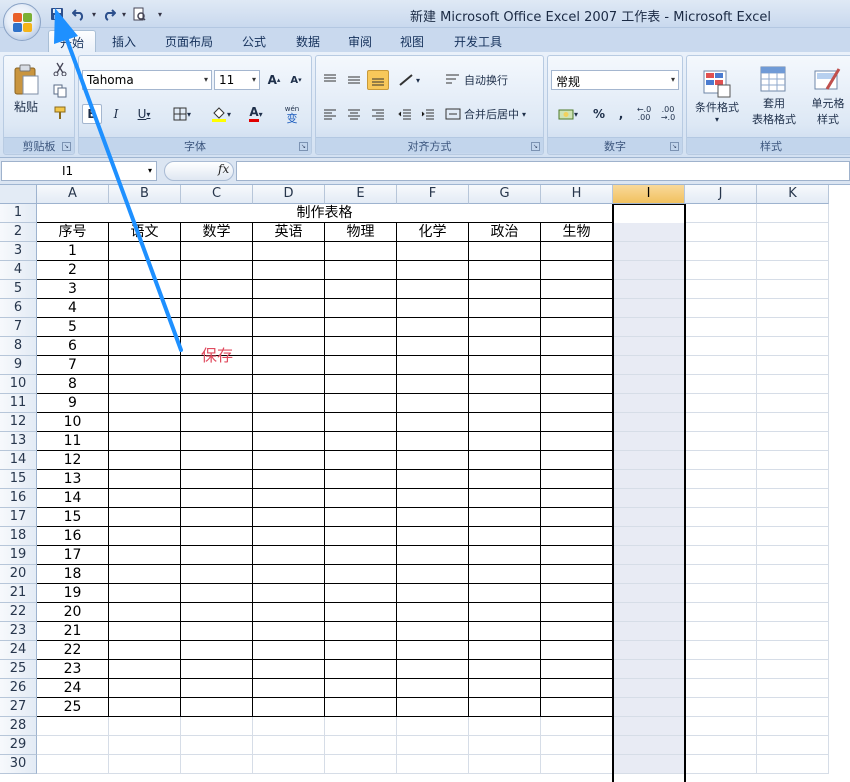 The width and height of the screenshot is (850, 782). What do you see at coordinates (361, 194) in the screenshot?
I see `column-header-e: E` at bounding box center [361, 194].